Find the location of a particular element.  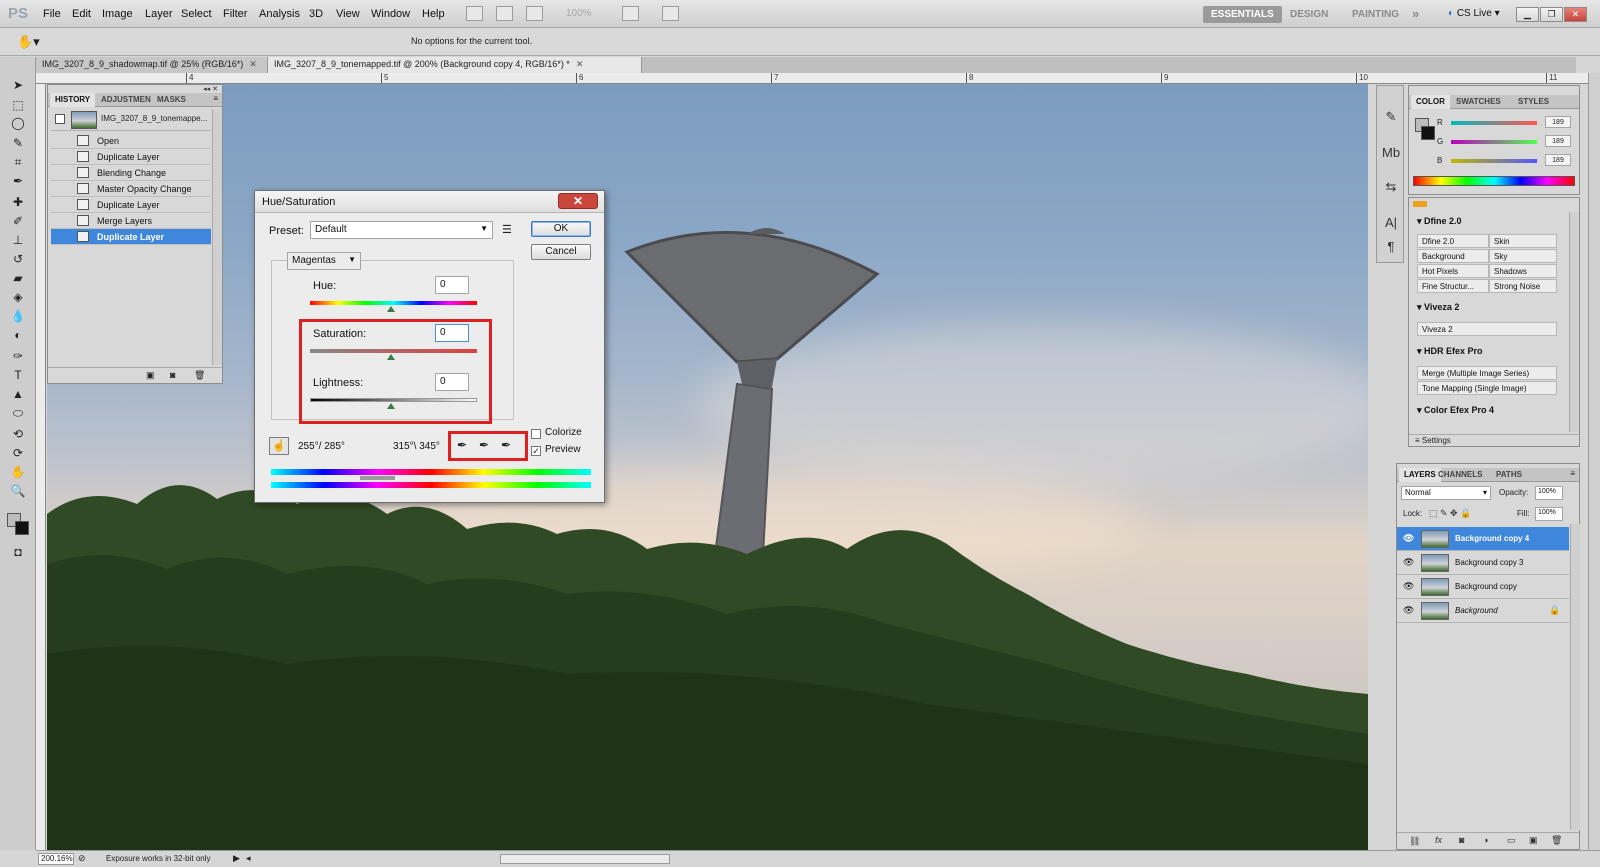

eyedropper-tool-icon: ✒ is located at coordinates (18, 181).